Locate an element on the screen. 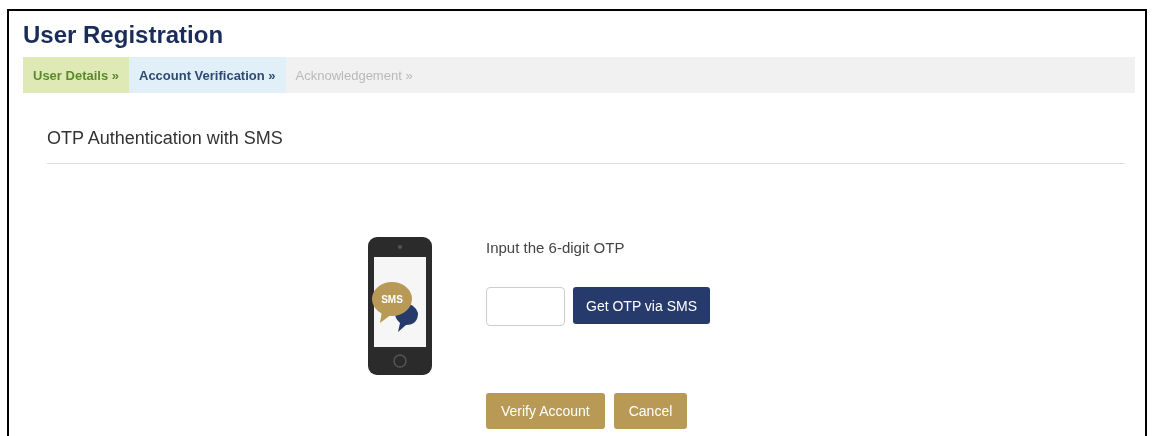 This screenshot has height=436, width=1156. wizard-step: Account Verification » is located at coordinates (207, 75).